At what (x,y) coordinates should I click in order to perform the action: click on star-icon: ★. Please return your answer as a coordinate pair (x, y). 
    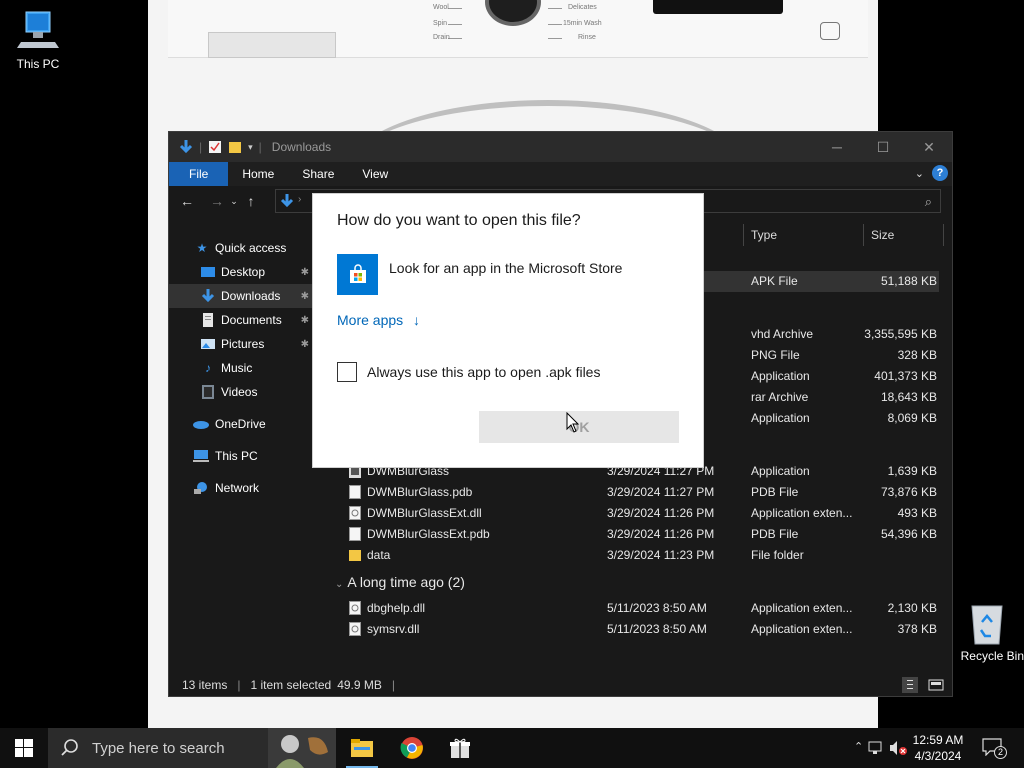
    Looking at the image, I should click on (202, 248).